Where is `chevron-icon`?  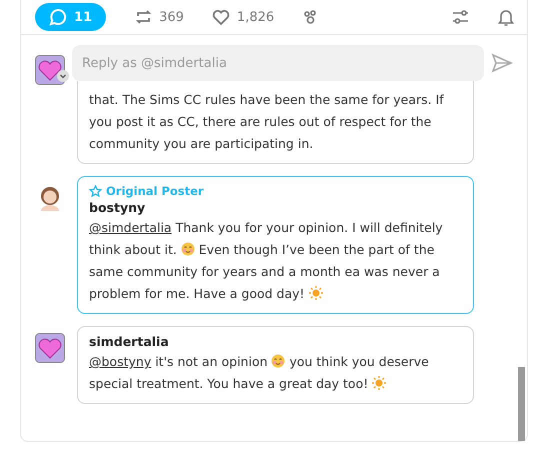 chevron-icon is located at coordinates (63, 76).